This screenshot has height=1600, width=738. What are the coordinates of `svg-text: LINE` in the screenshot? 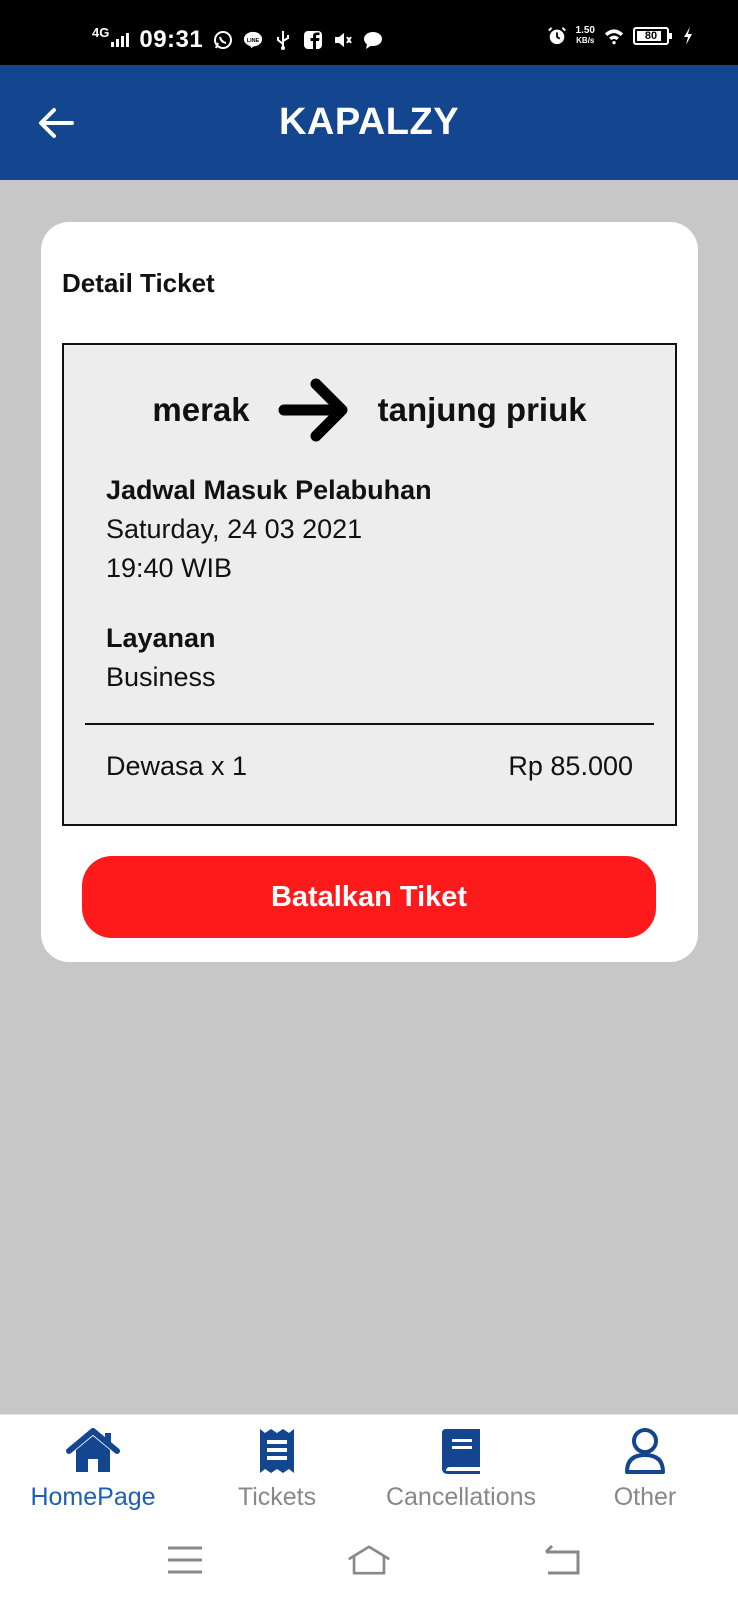 It's located at (253, 41).